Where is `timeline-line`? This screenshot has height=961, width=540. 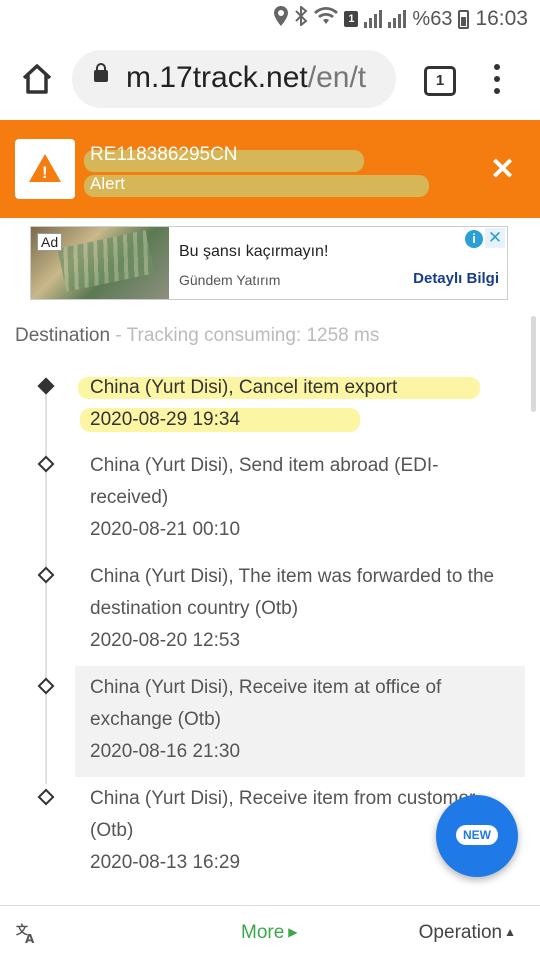 timeline-line is located at coordinates (46, 584).